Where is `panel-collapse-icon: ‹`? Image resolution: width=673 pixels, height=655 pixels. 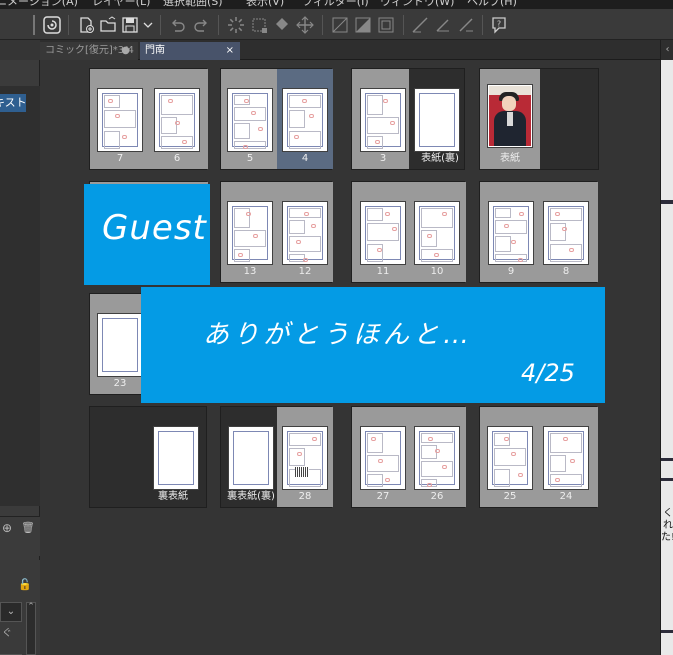
panel-collapse-icon: ‹ is located at coordinates (667, 50).